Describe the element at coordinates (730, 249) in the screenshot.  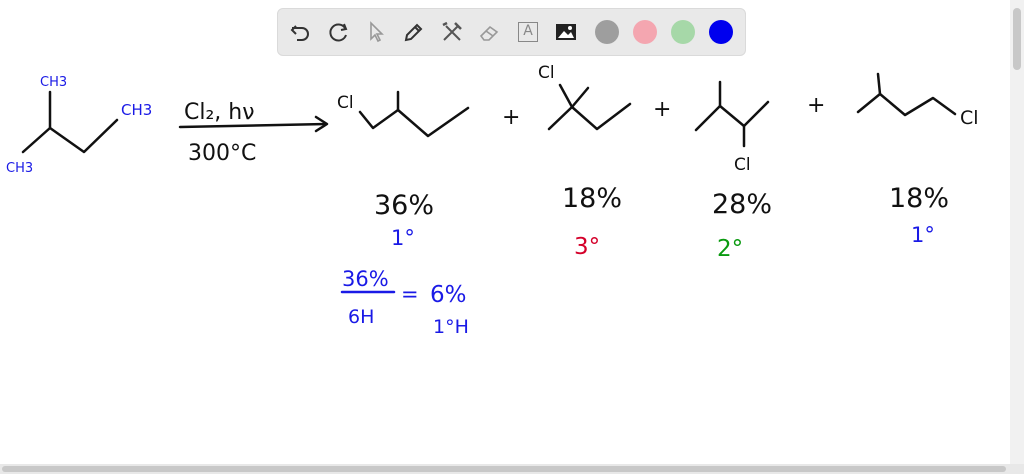
I see `product-3-degree: 2°` at that location.